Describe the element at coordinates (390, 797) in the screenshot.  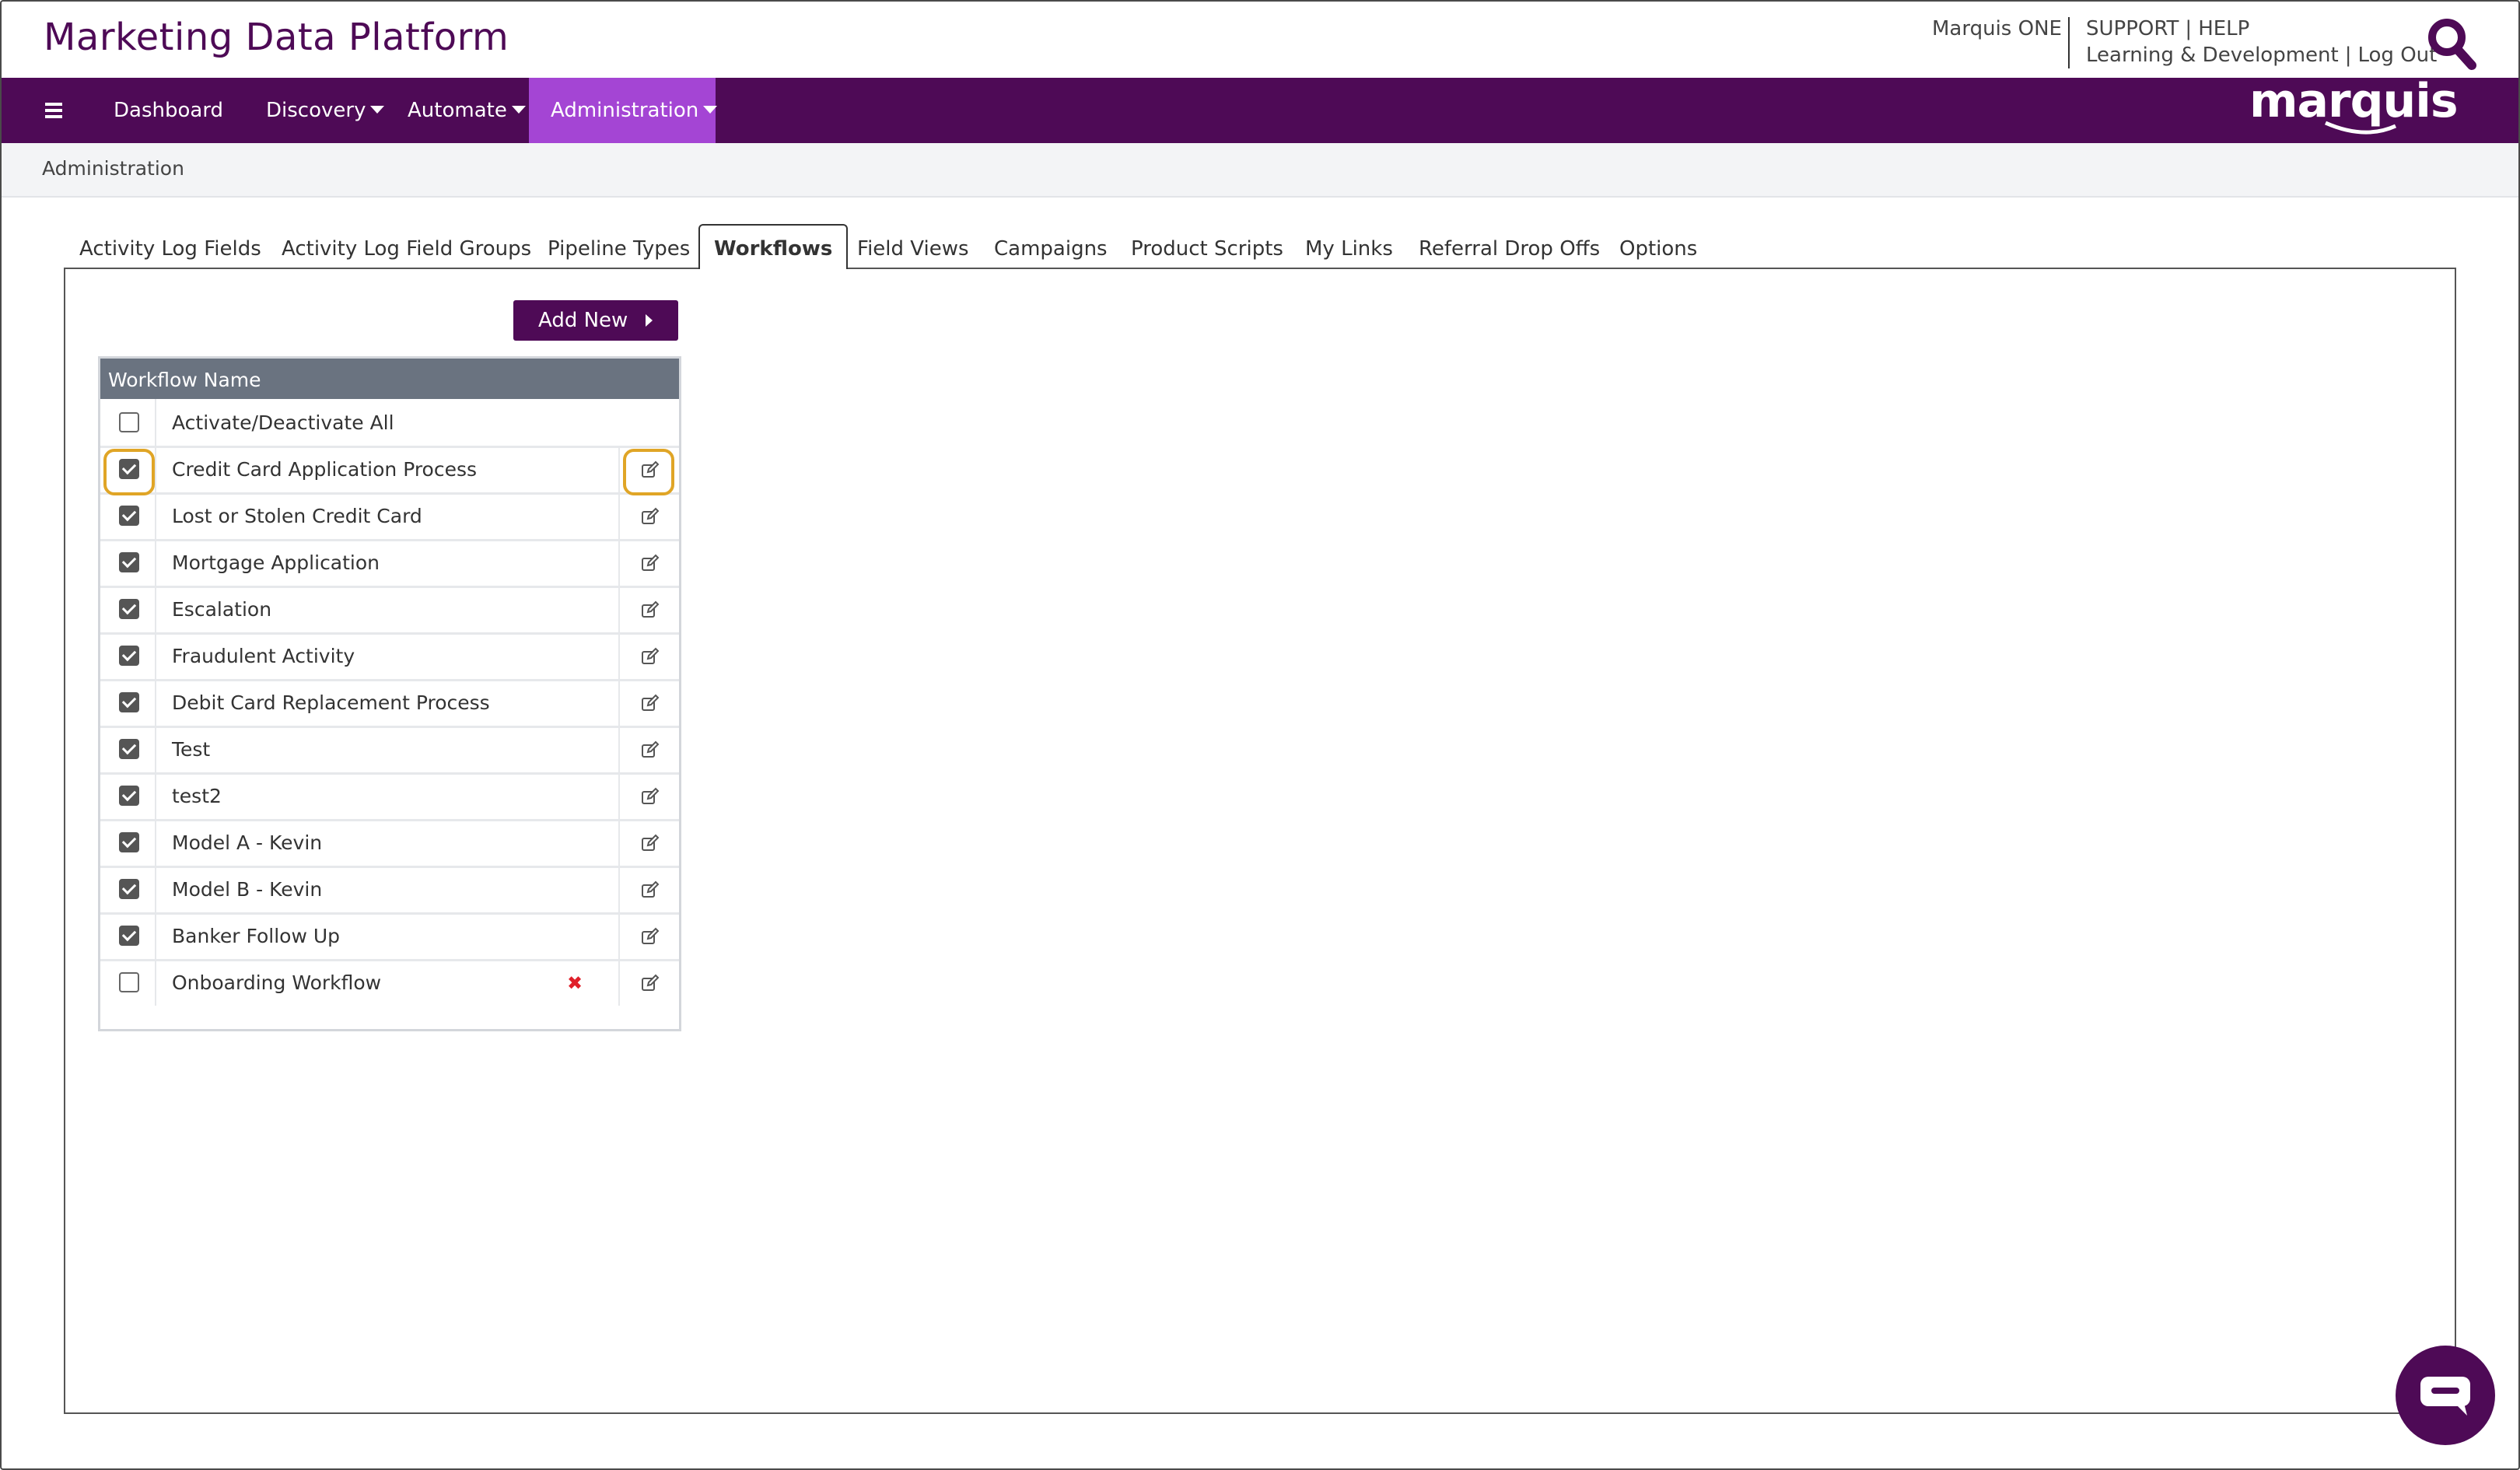
I see `table-row: test2` at that location.